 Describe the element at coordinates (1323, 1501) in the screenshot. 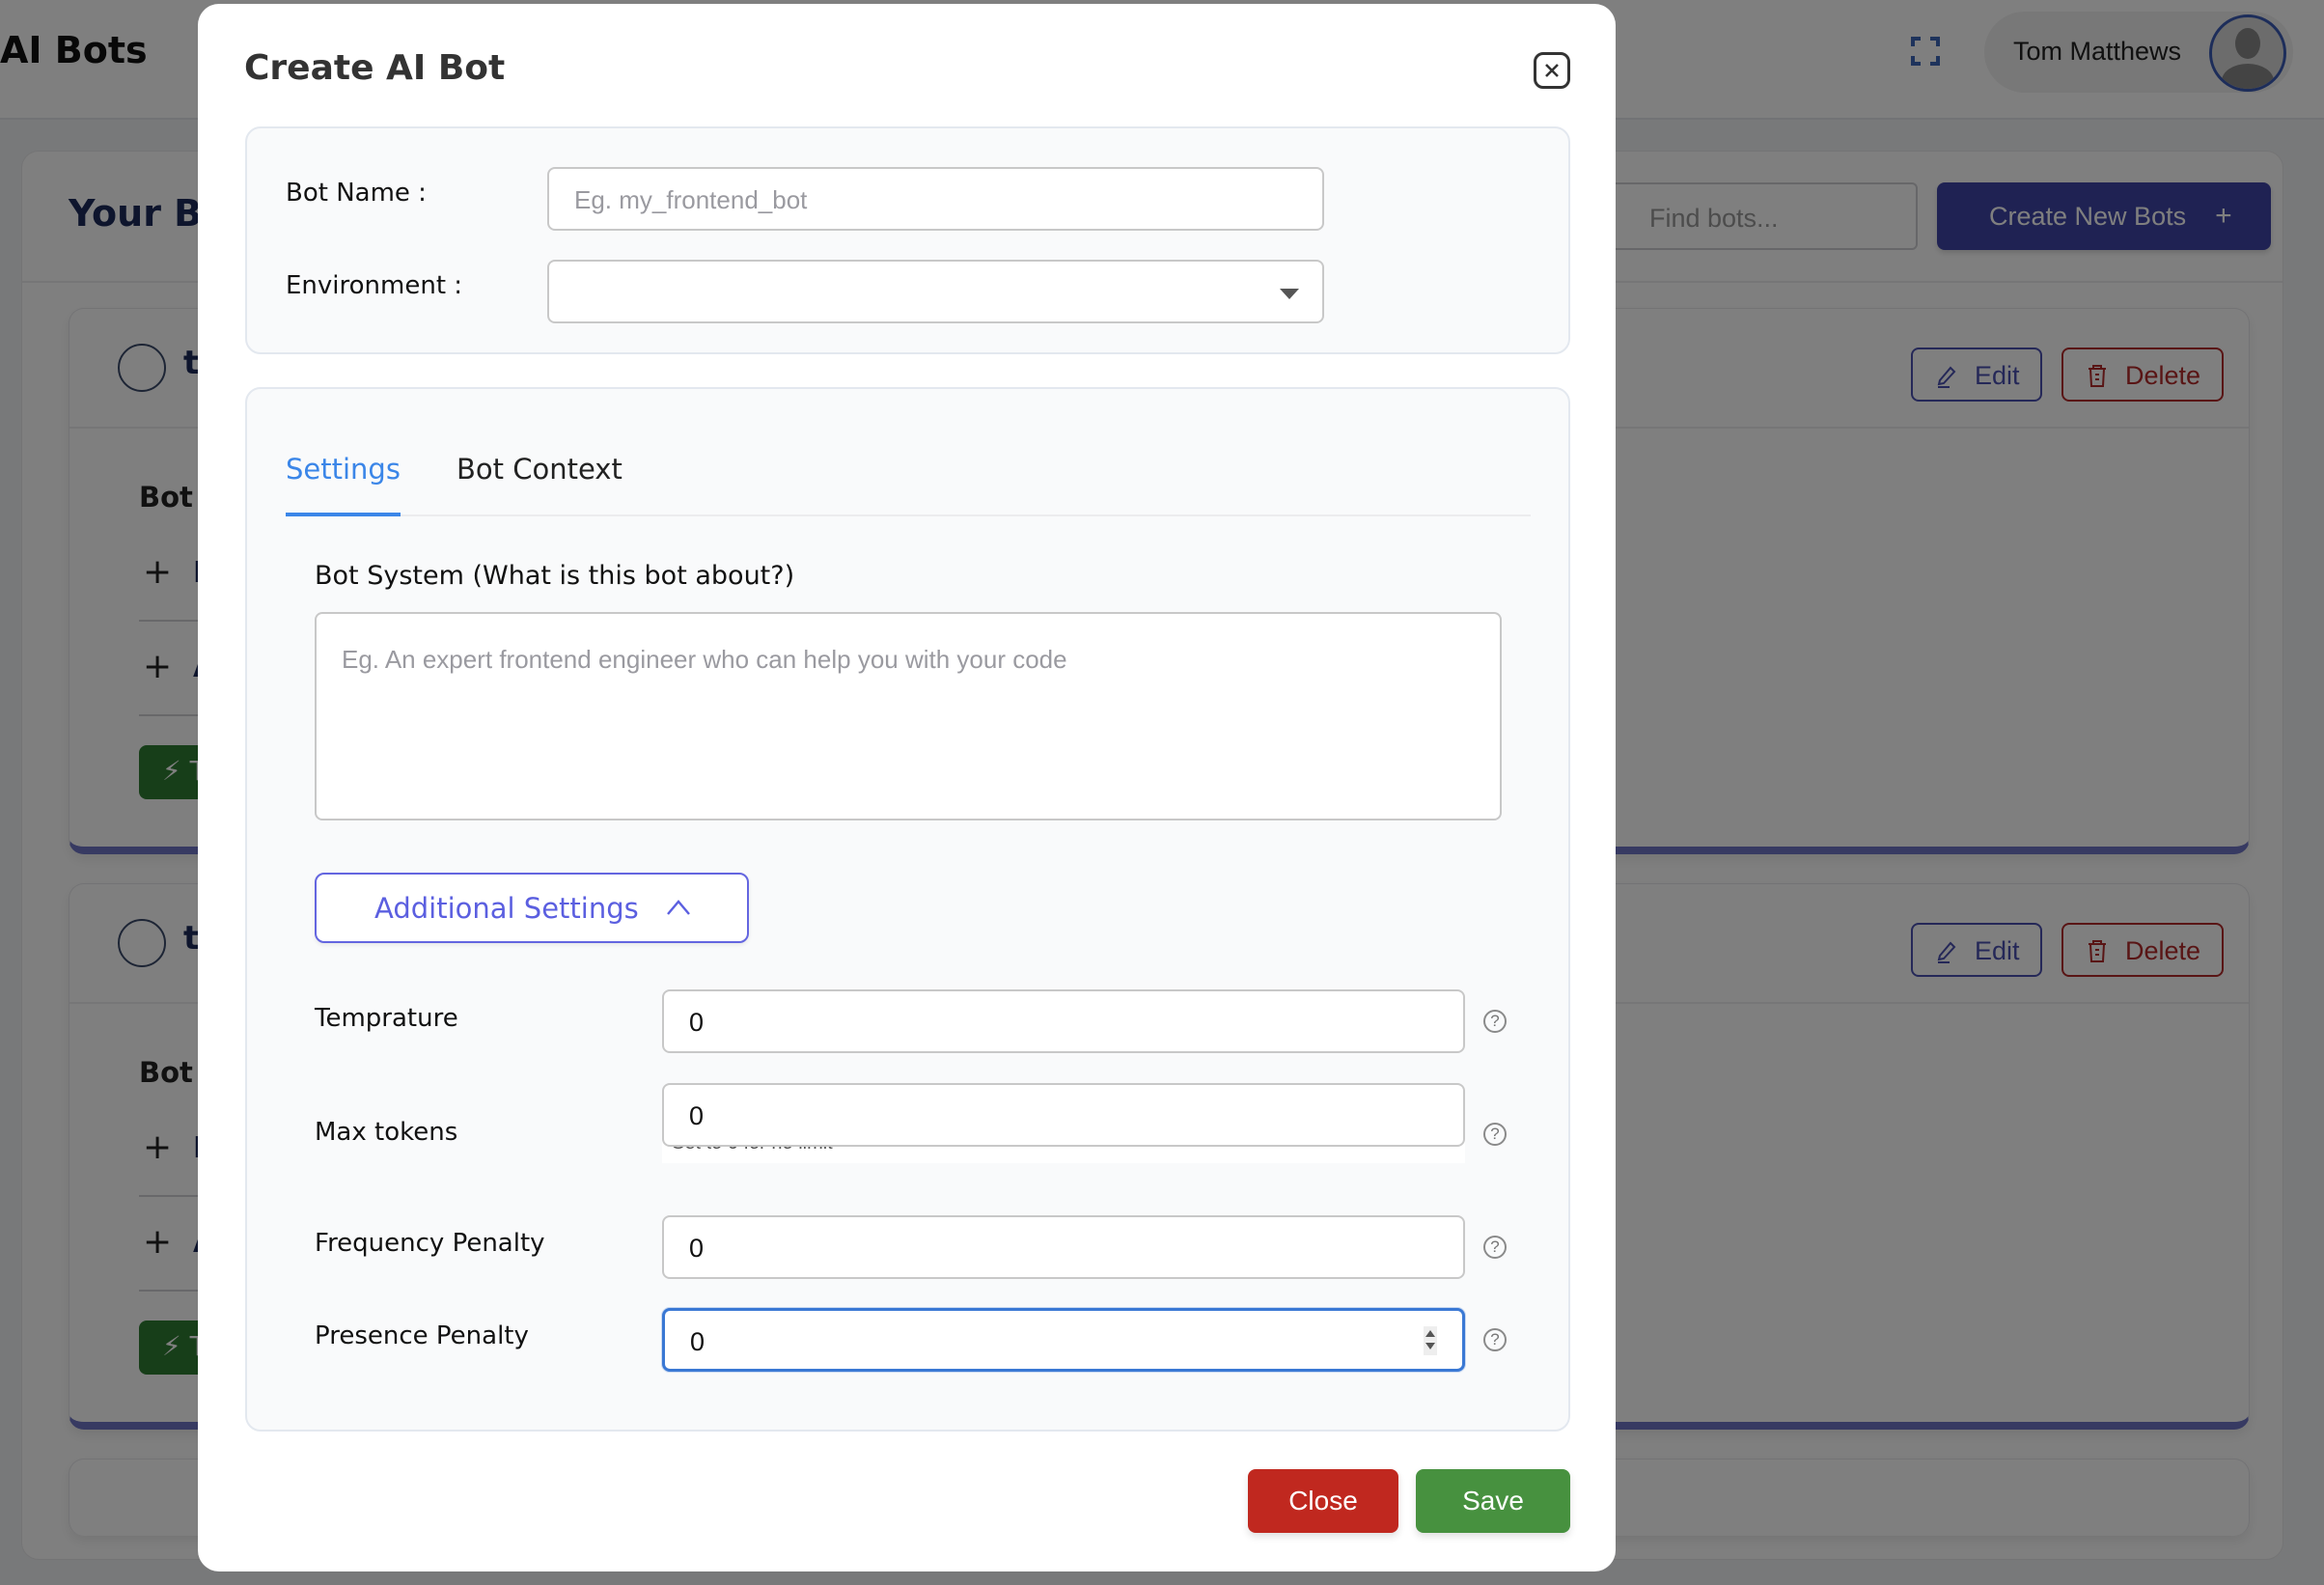

I see `close-button: Close` at that location.